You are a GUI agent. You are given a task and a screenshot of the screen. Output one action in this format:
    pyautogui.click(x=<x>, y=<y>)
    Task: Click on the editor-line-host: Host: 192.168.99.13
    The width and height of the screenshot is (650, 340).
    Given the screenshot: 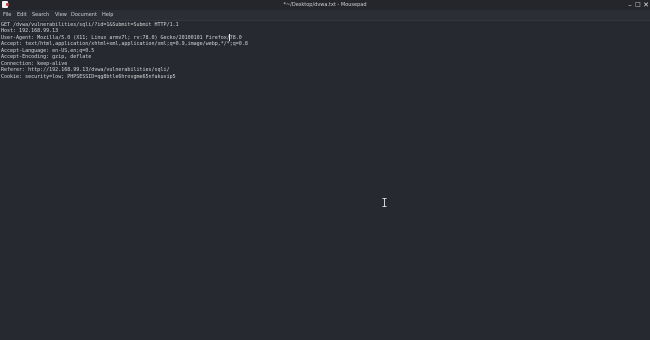 What is the action you would take?
    pyautogui.click(x=29, y=31)
    